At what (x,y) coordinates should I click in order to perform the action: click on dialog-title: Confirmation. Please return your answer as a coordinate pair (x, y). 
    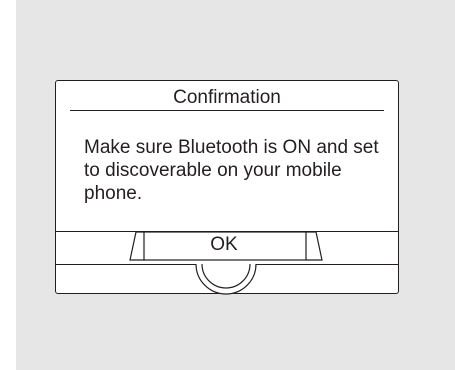
    Looking at the image, I should click on (227, 97).